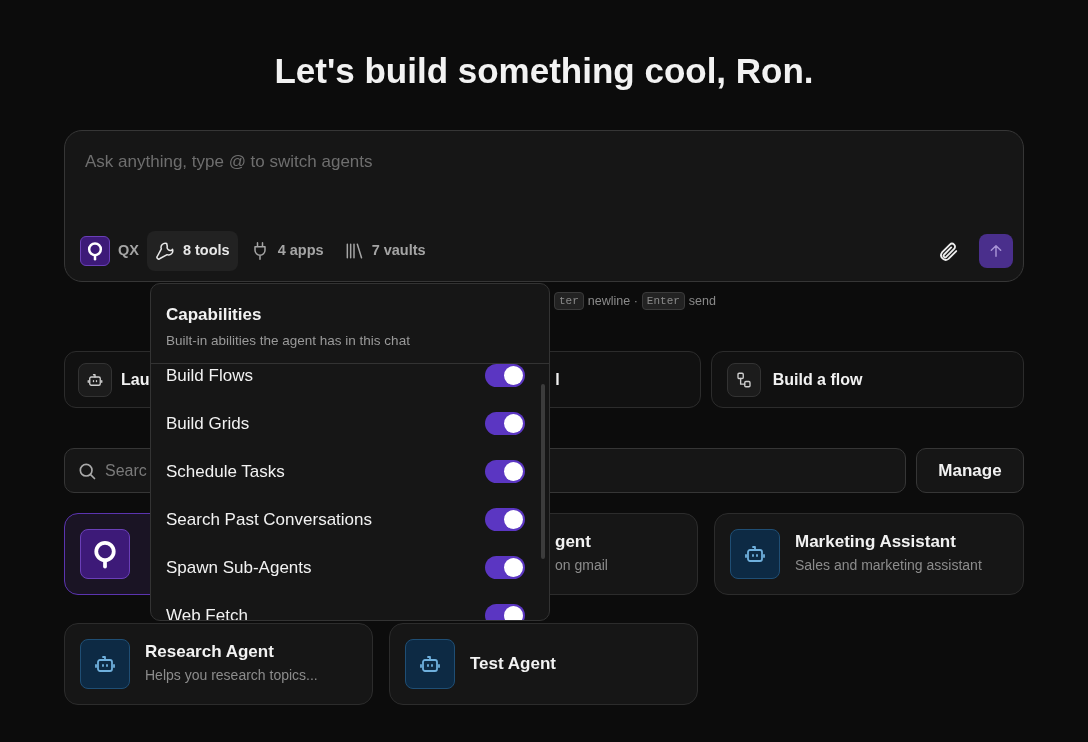  What do you see at coordinates (869, 554) in the screenshot?
I see `agent-card: Marketing Assistant Sales and marketing assistant` at bounding box center [869, 554].